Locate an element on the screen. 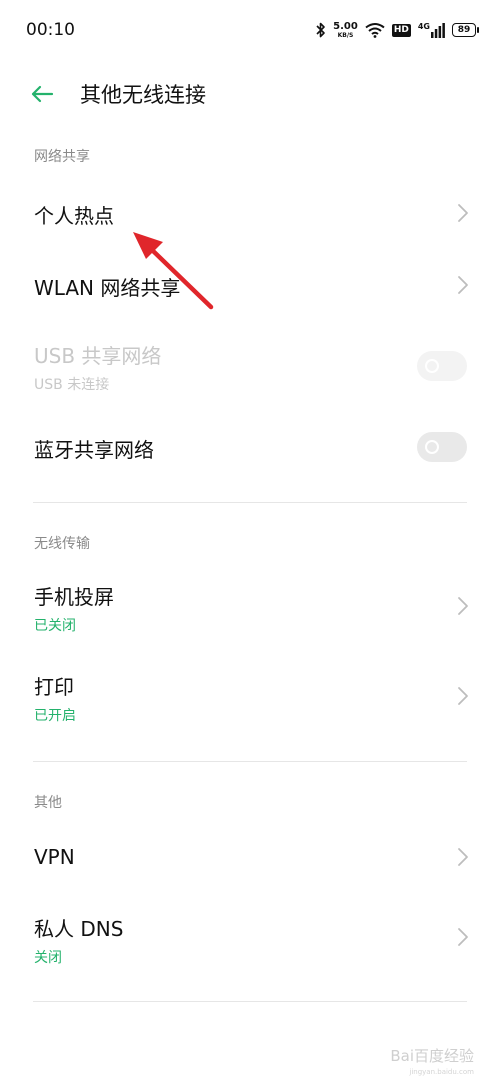 The width and height of the screenshot is (500, 1084). private-dns-status: 关闭 is located at coordinates (48, 958).